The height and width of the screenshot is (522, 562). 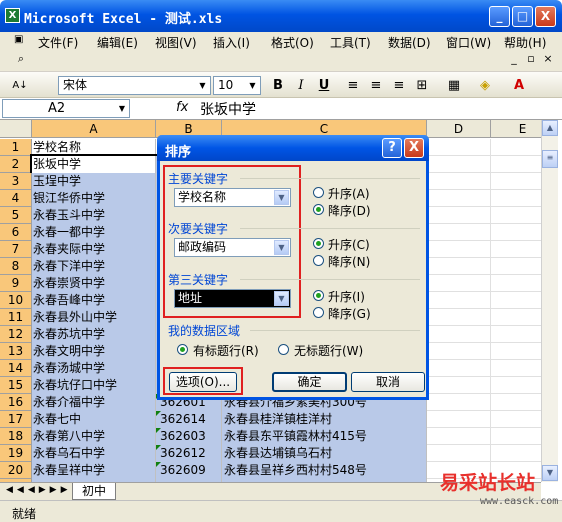 What do you see at coordinates (324, 85) in the screenshot?
I see `underline-button: U` at bounding box center [324, 85].